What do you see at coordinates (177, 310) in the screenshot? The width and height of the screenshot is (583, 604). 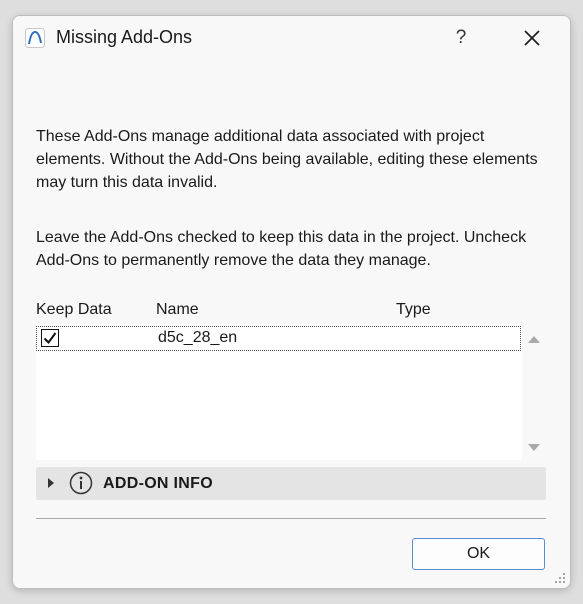 I see `column-header-name: Name` at bounding box center [177, 310].